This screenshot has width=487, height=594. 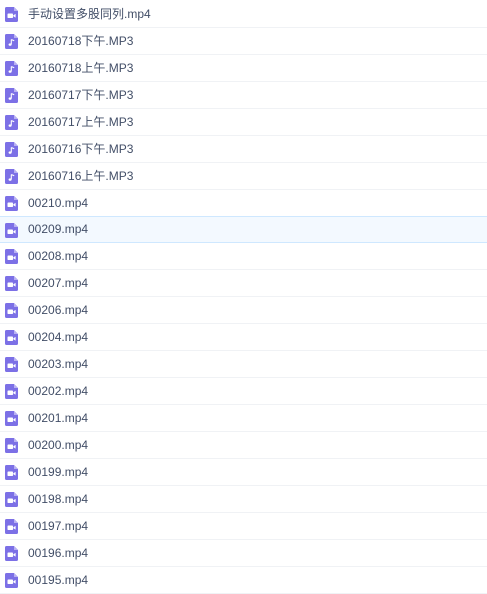 What do you see at coordinates (243, 310) in the screenshot?
I see `file-row: 00206.mp4` at bounding box center [243, 310].